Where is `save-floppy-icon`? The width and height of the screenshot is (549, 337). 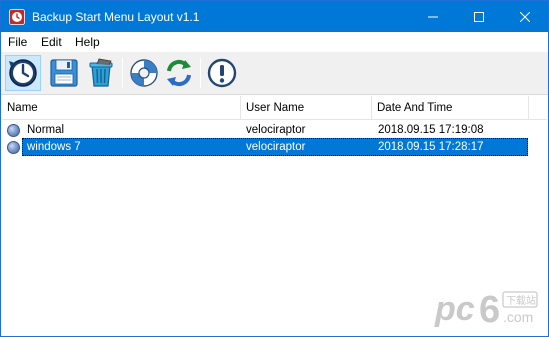
save-floppy-icon is located at coordinates (64, 73).